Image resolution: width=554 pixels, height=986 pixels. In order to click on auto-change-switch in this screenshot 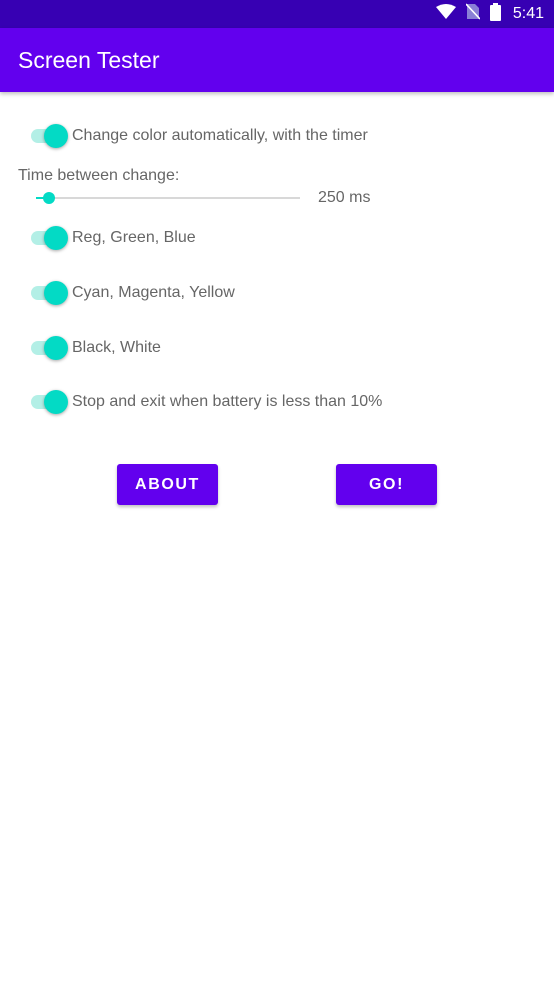, I will do `click(50, 136)`.